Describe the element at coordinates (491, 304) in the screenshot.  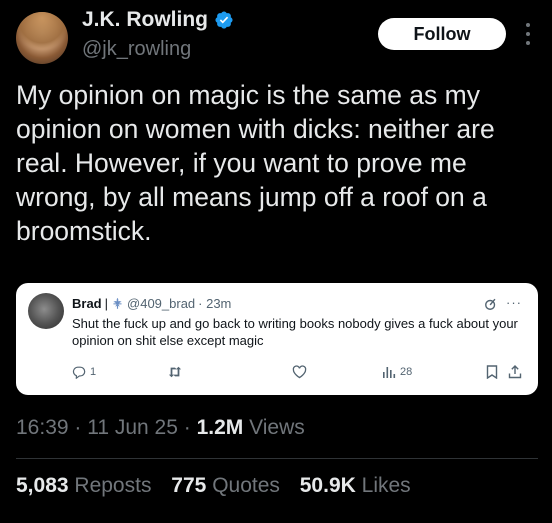
I see `grok-icon` at that location.